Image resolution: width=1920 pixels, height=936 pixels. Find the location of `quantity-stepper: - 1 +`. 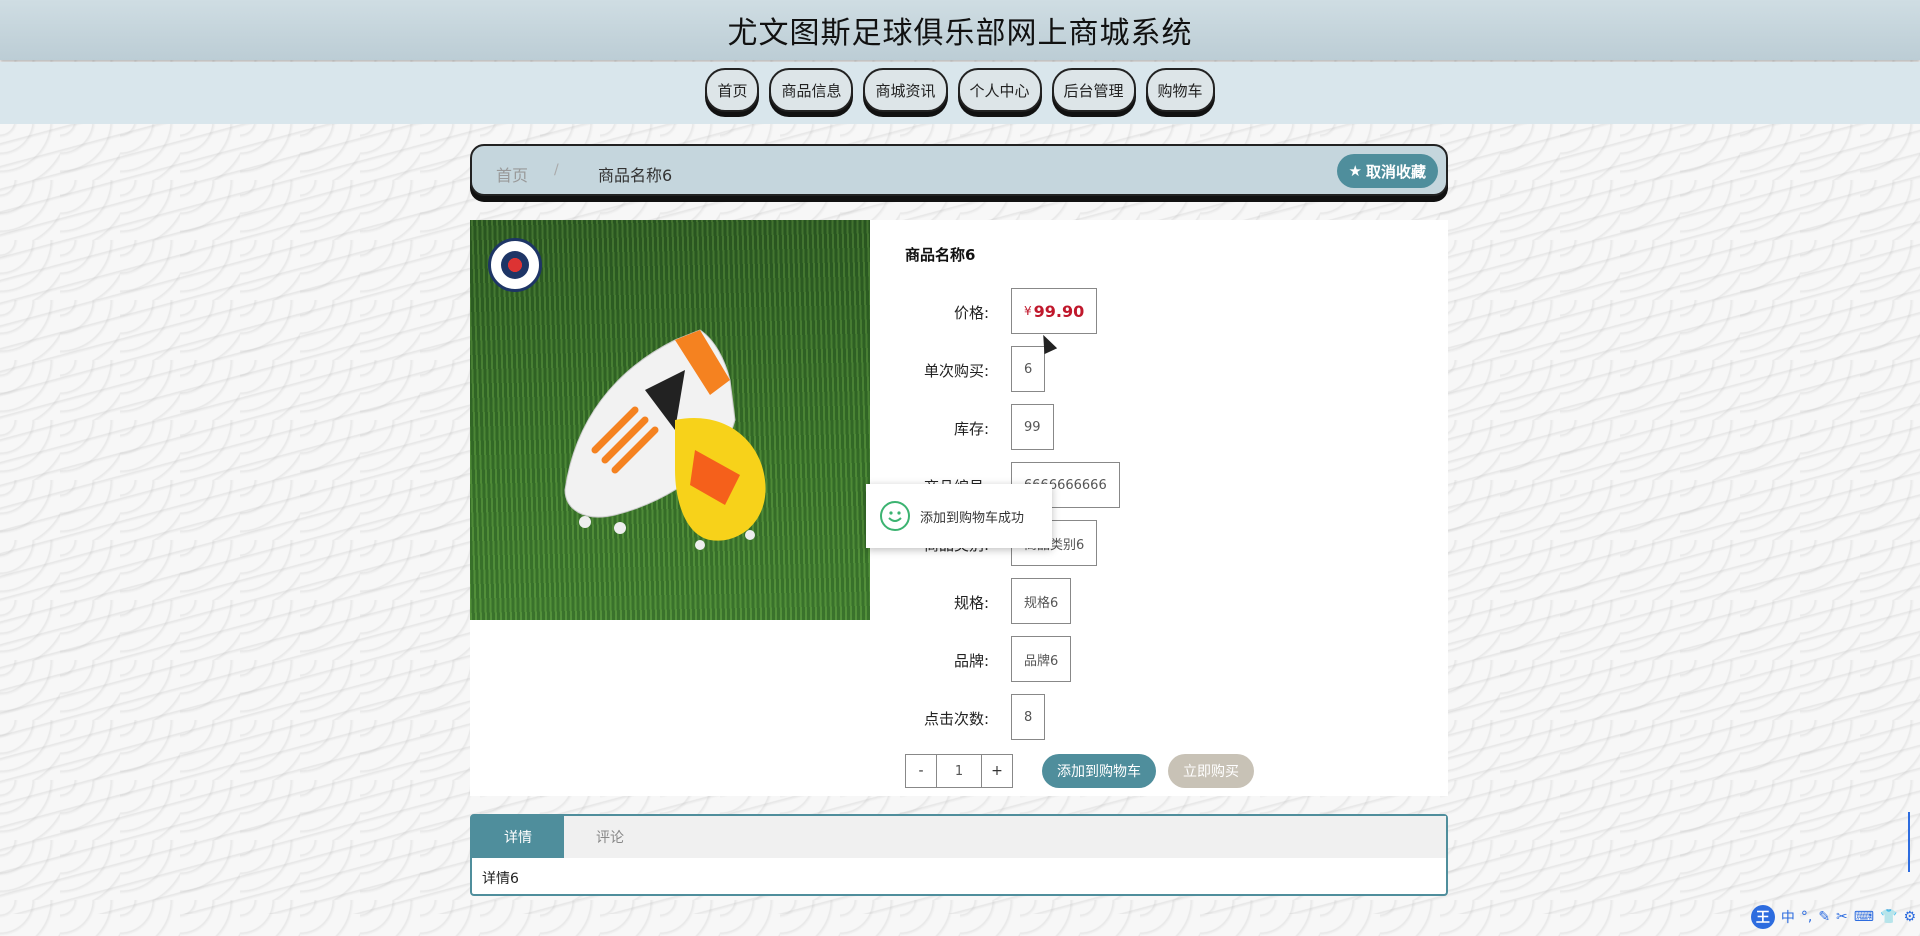

quantity-stepper: - 1 + is located at coordinates (959, 771).